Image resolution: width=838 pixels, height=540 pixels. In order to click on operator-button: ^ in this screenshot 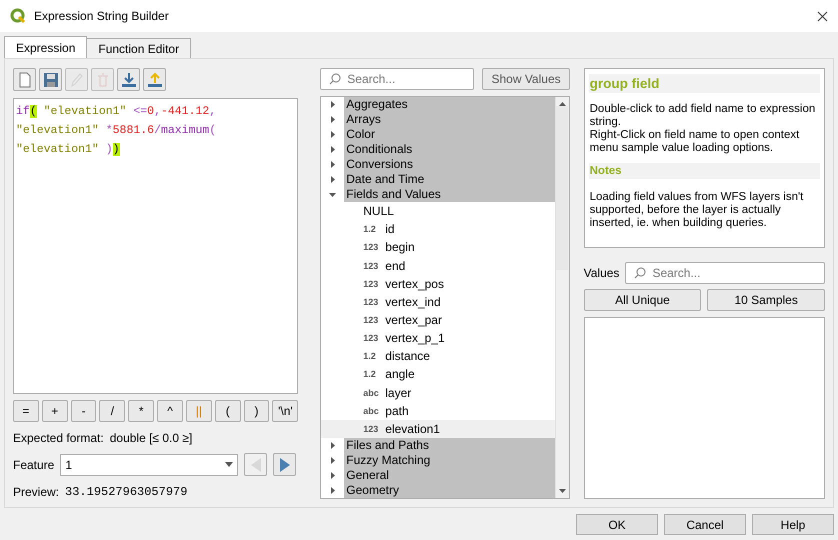, I will do `click(170, 411)`.